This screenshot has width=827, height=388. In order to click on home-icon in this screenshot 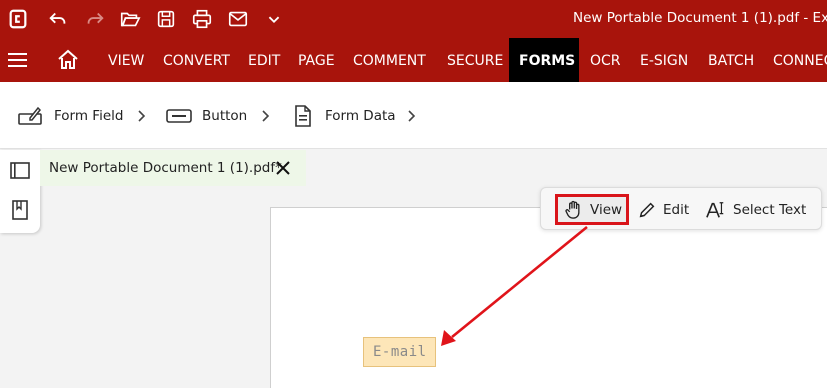, I will do `click(68, 60)`.